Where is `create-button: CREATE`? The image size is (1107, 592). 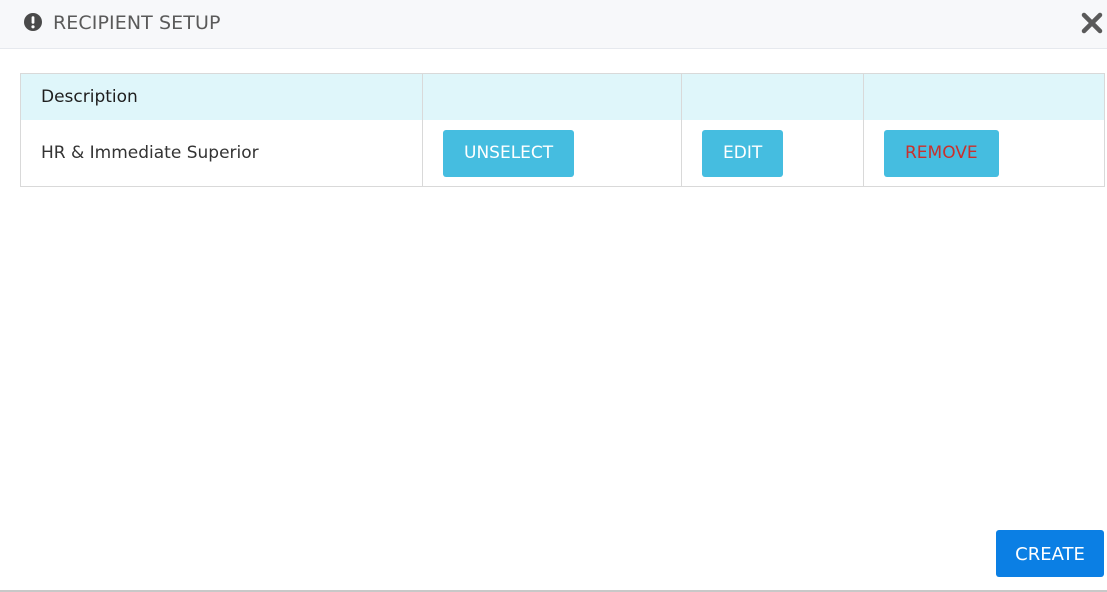 create-button: CREATE is located at coordinates (1050, 553).